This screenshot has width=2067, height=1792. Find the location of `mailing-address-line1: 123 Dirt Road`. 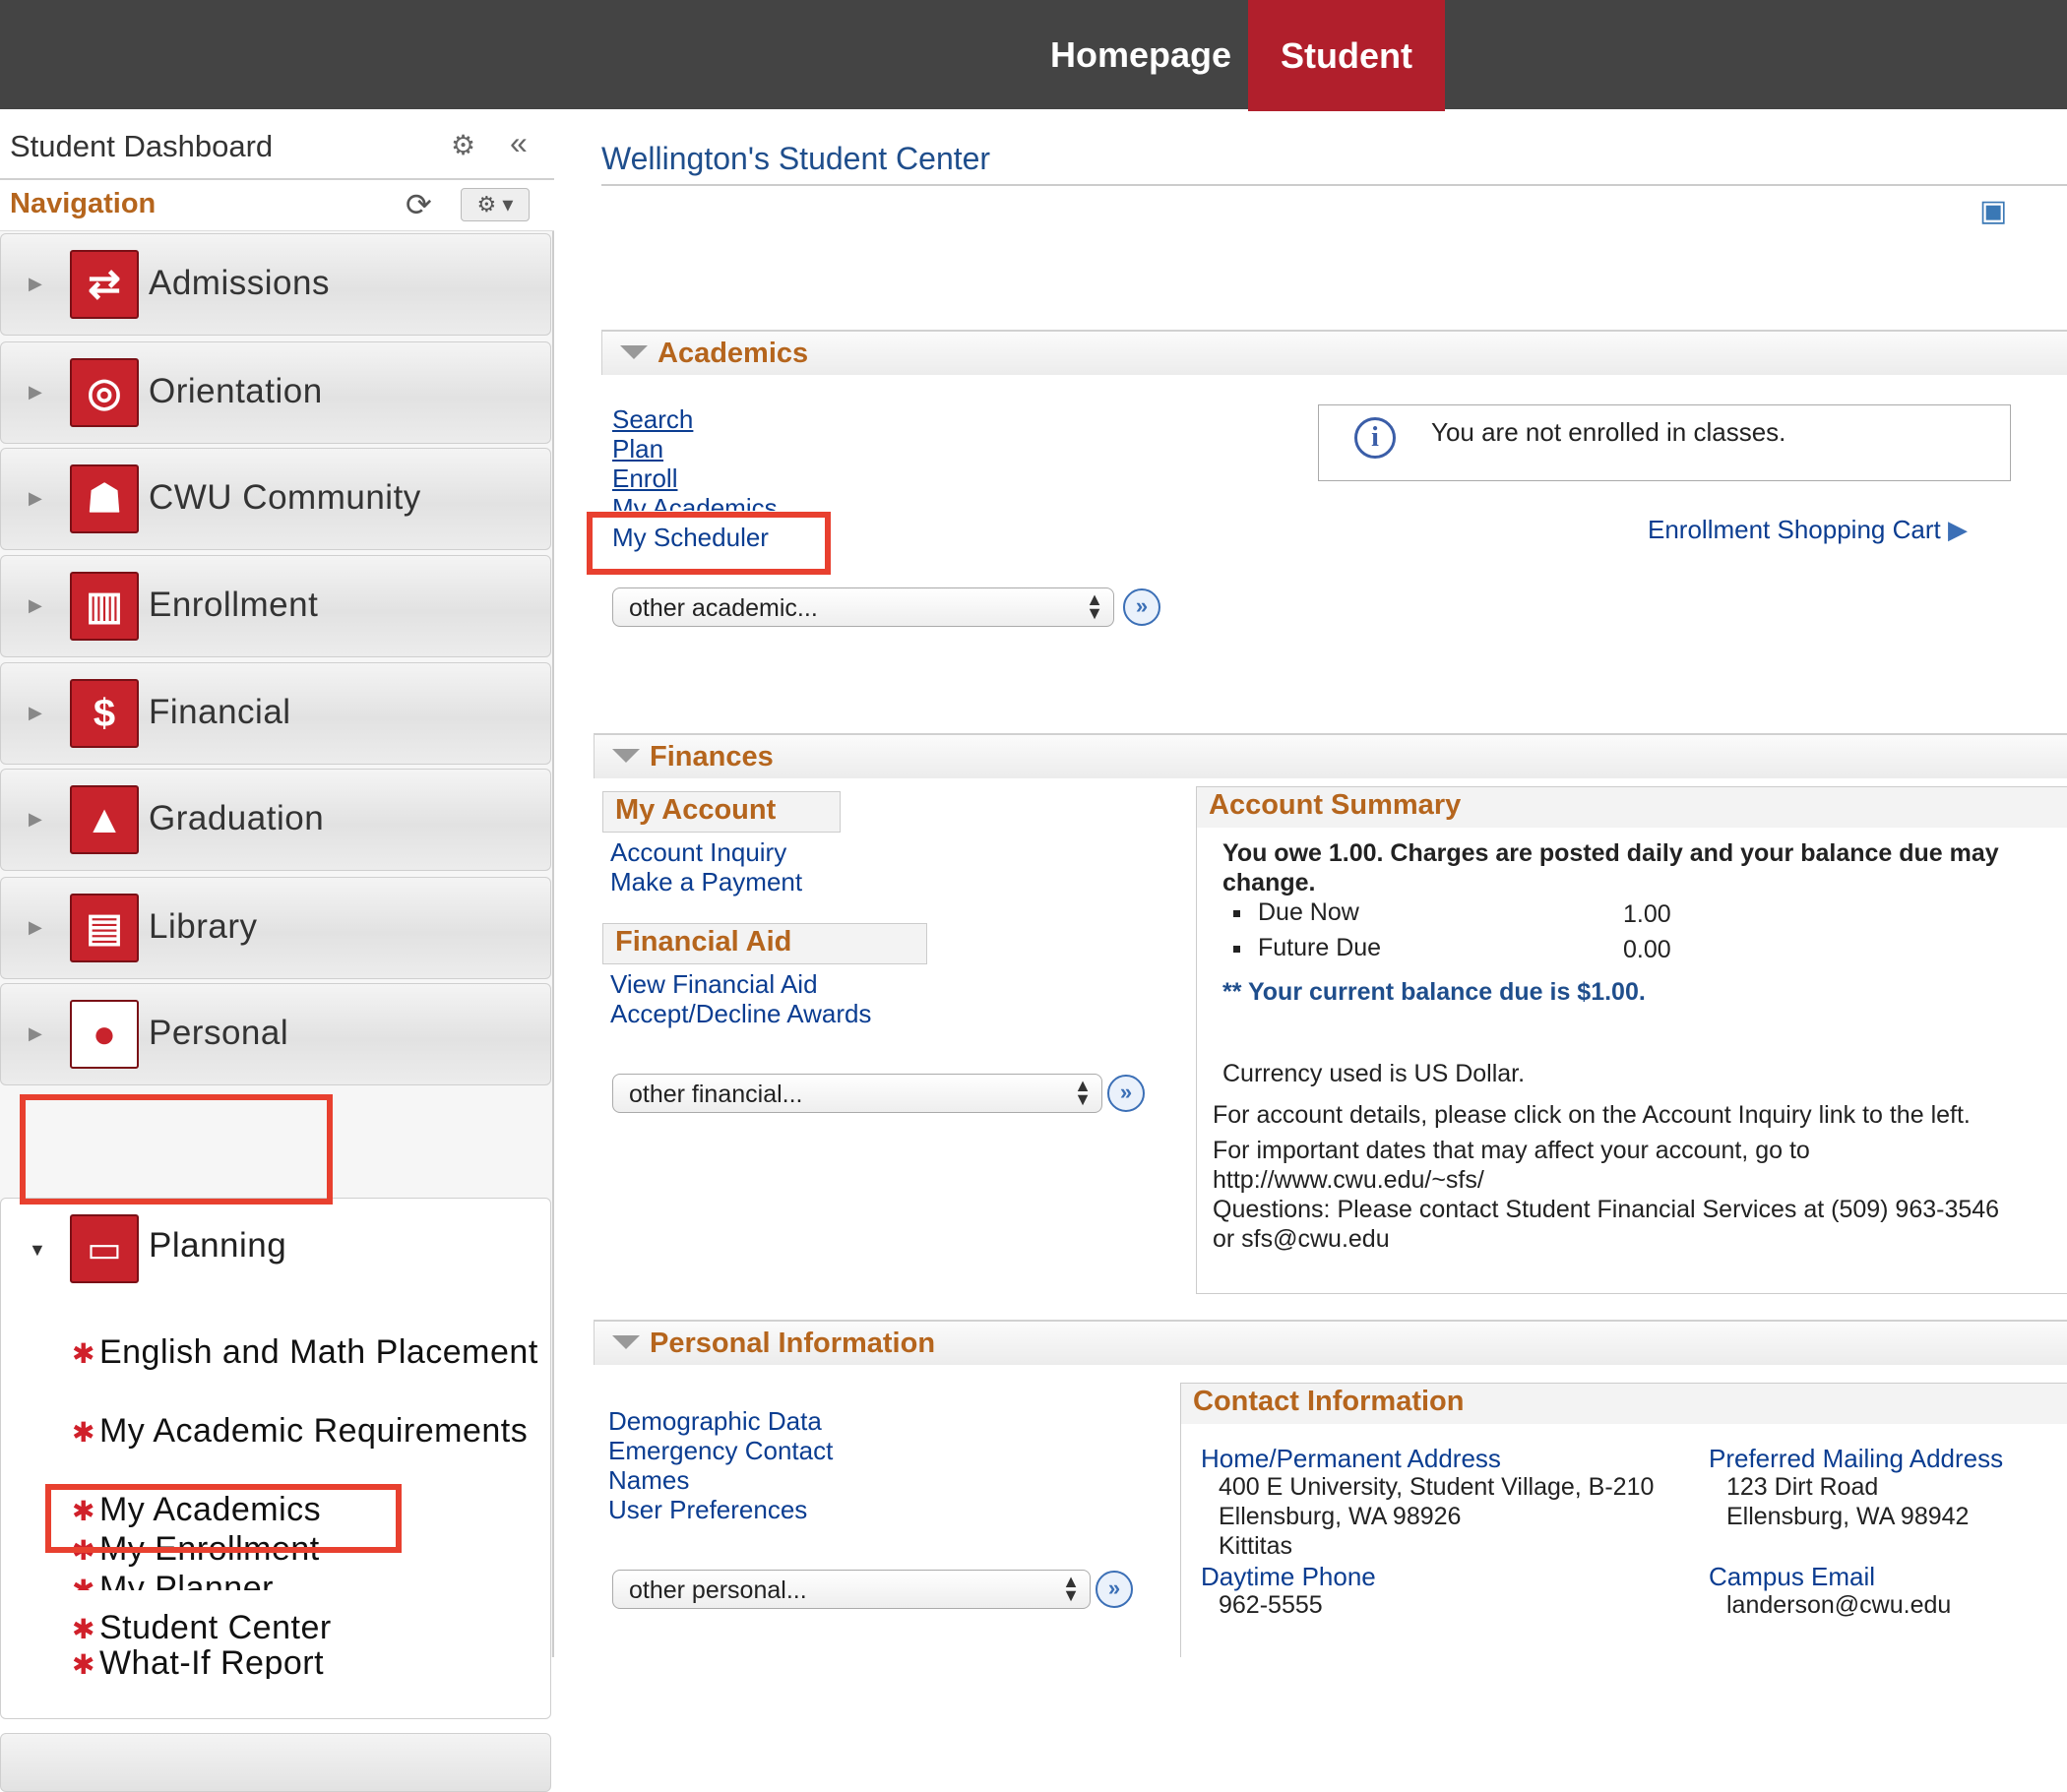

mailing-address-line1: 123 Dirt Road is located at coordinates (1802, 1487).